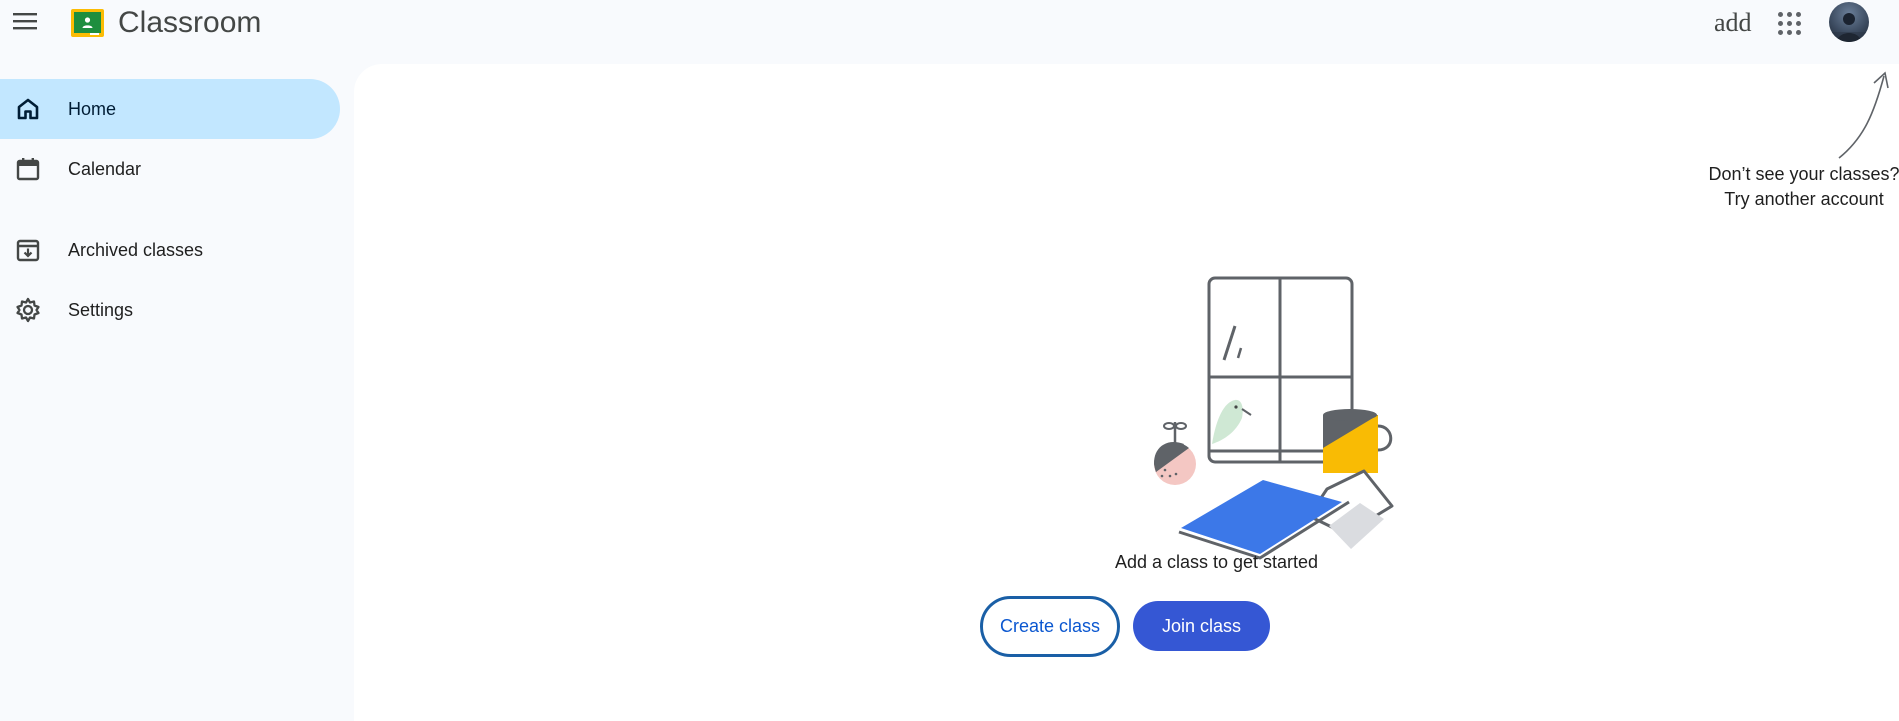 Image resolution: width=1899 pixels, height=721 pixels. What do you see at coordinates (28, 109) in the screenshot?
I see `home-icon` at bounding box center [28, 109].